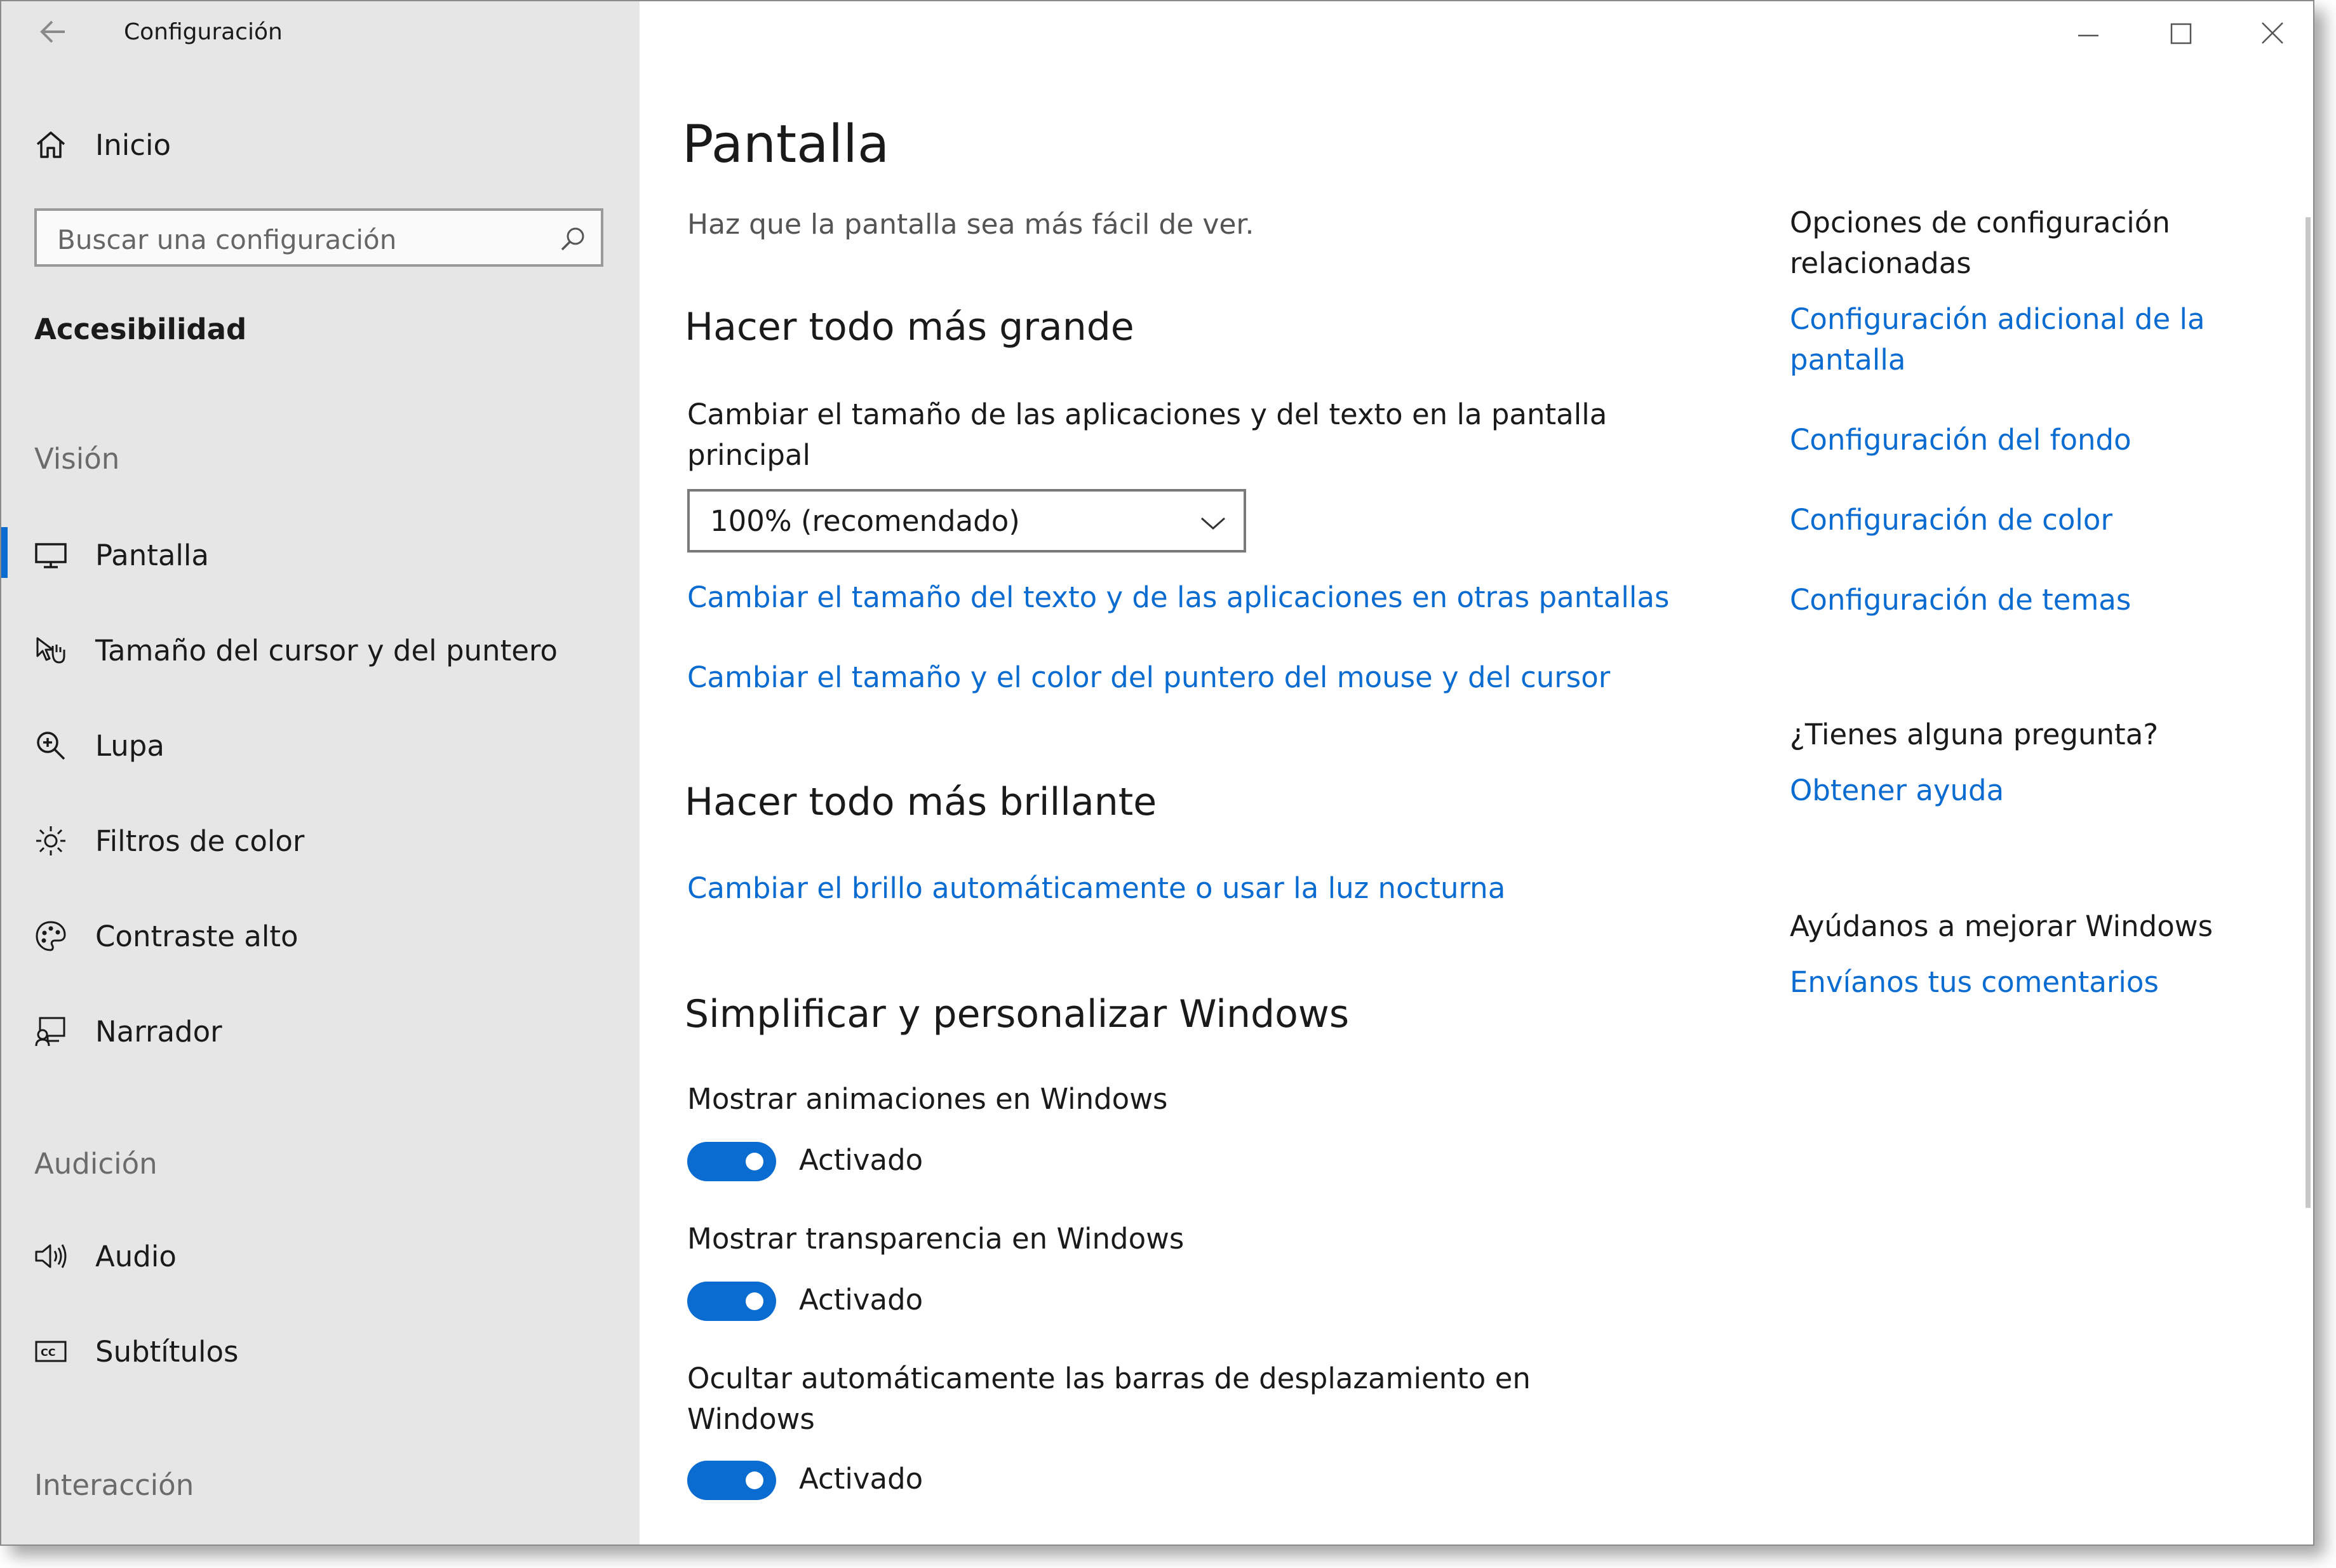 The width and height of the screenshot is (2336, 1568). I want to click on back-button, so click(57, 32).